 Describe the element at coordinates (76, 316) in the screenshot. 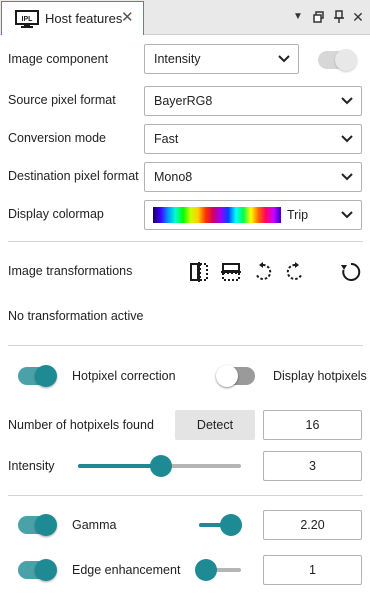

I see `transformation-status: No transformation active` at that location.